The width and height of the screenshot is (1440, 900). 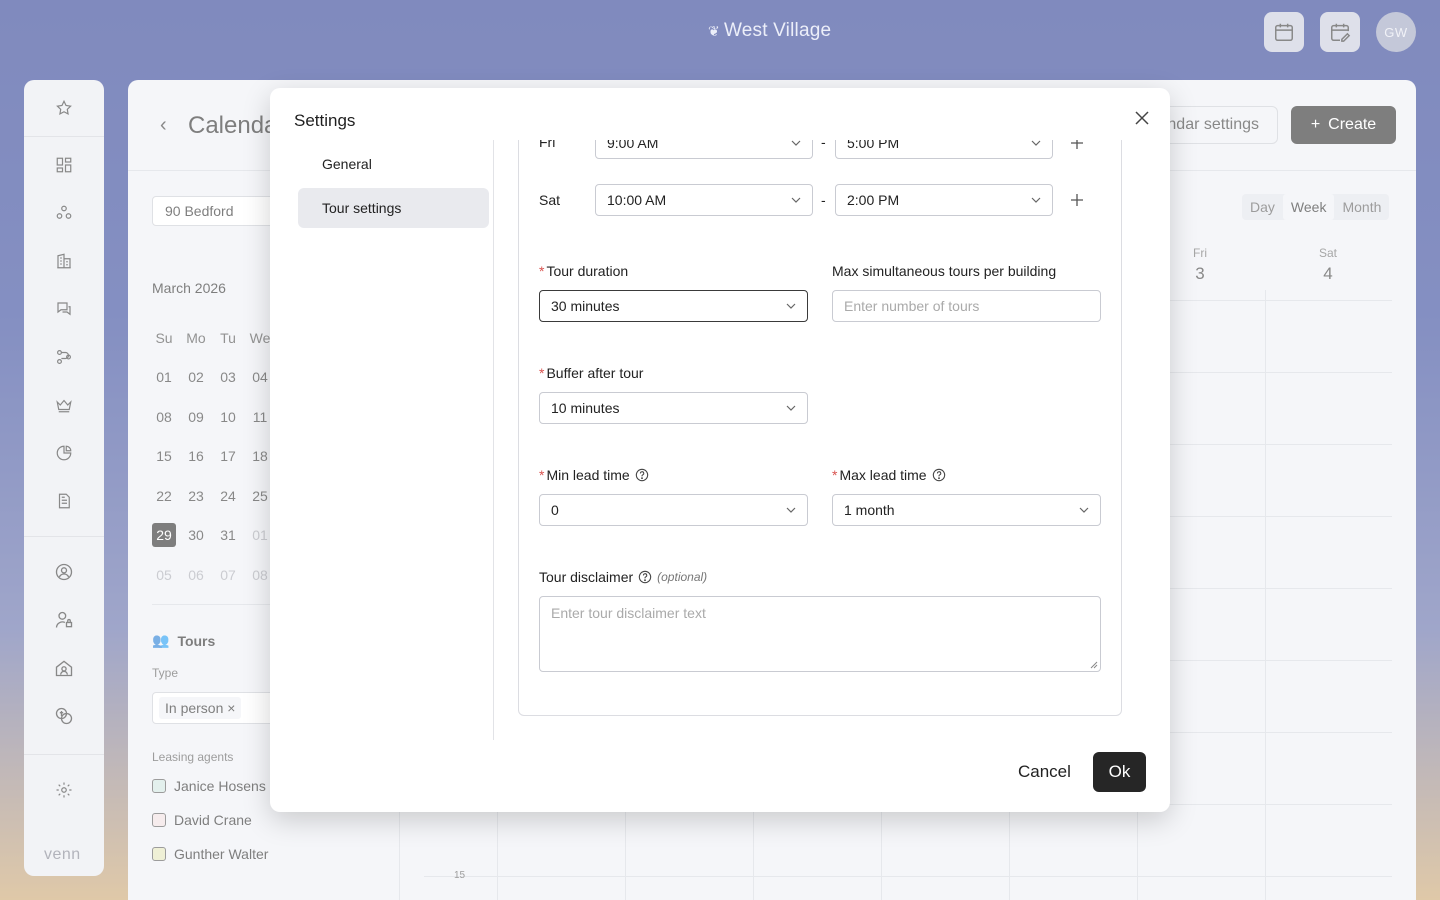 I want to click on add-hours-fri-icon, so click(x=1077, y=145).